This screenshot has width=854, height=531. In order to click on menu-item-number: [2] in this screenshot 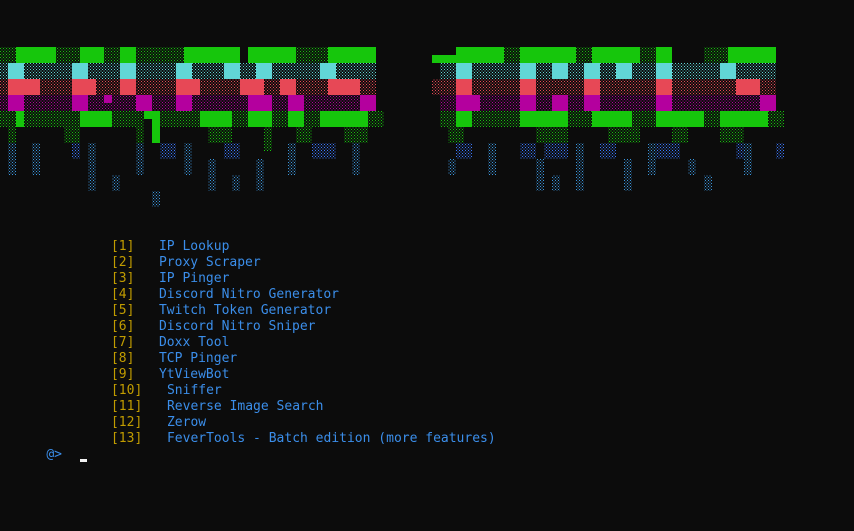, I will do `click(122, 262)`.